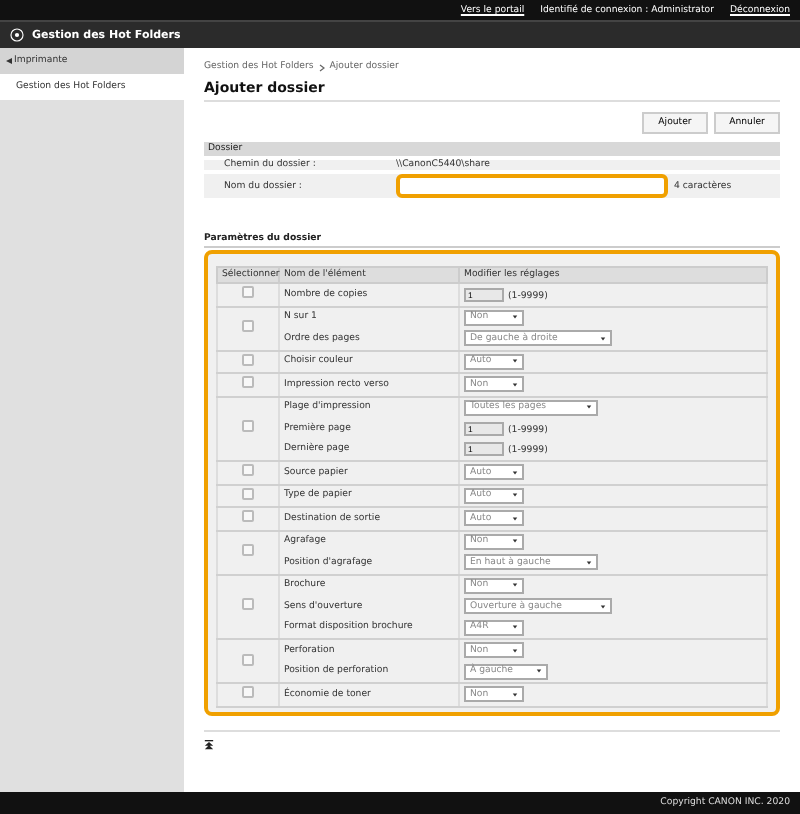  I want to click on back-arrow-icon, so click(9, 61).